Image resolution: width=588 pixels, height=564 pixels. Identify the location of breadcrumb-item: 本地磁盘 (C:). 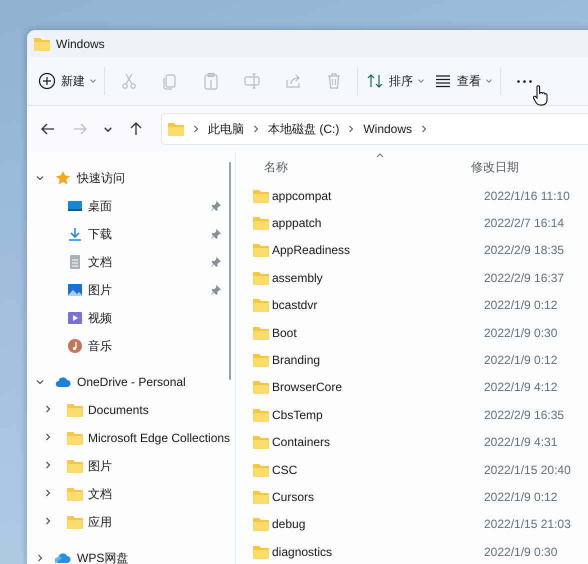
(304, 129).